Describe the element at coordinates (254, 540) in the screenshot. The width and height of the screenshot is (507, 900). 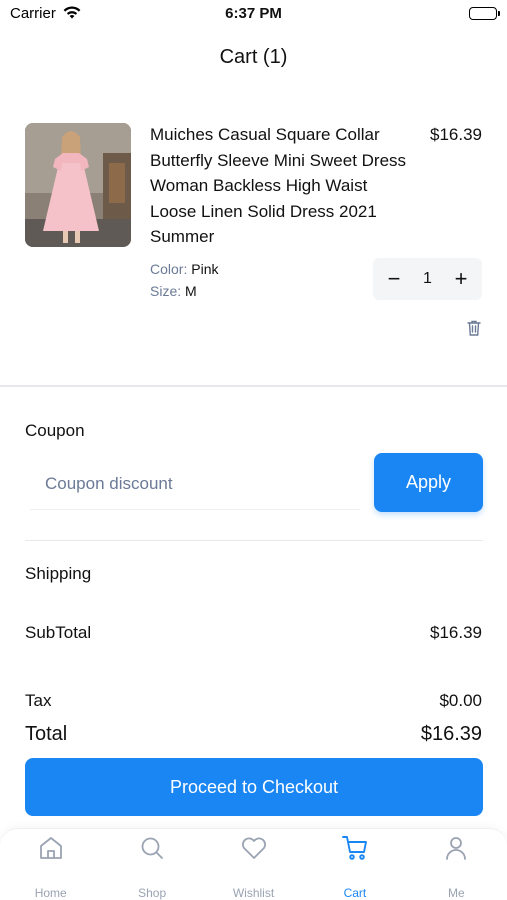
I see `coupon-divider` at that location.